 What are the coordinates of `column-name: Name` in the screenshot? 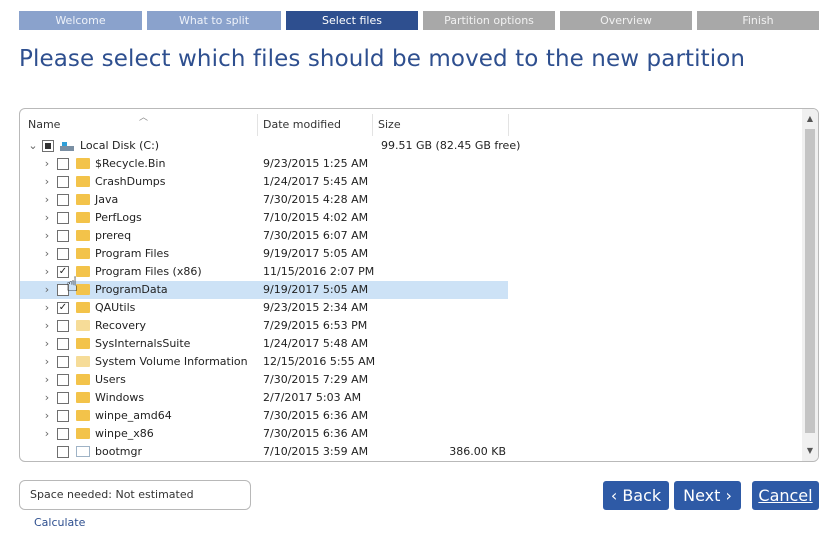 It's located at (44, 128).